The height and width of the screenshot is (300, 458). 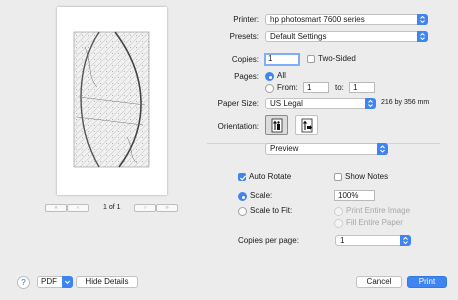 What do you see at coordinates (374, 222) in the screenshot?
I see `fill-entire-paper-label: Fill Entire Paper` at bounding box center [374, 222].